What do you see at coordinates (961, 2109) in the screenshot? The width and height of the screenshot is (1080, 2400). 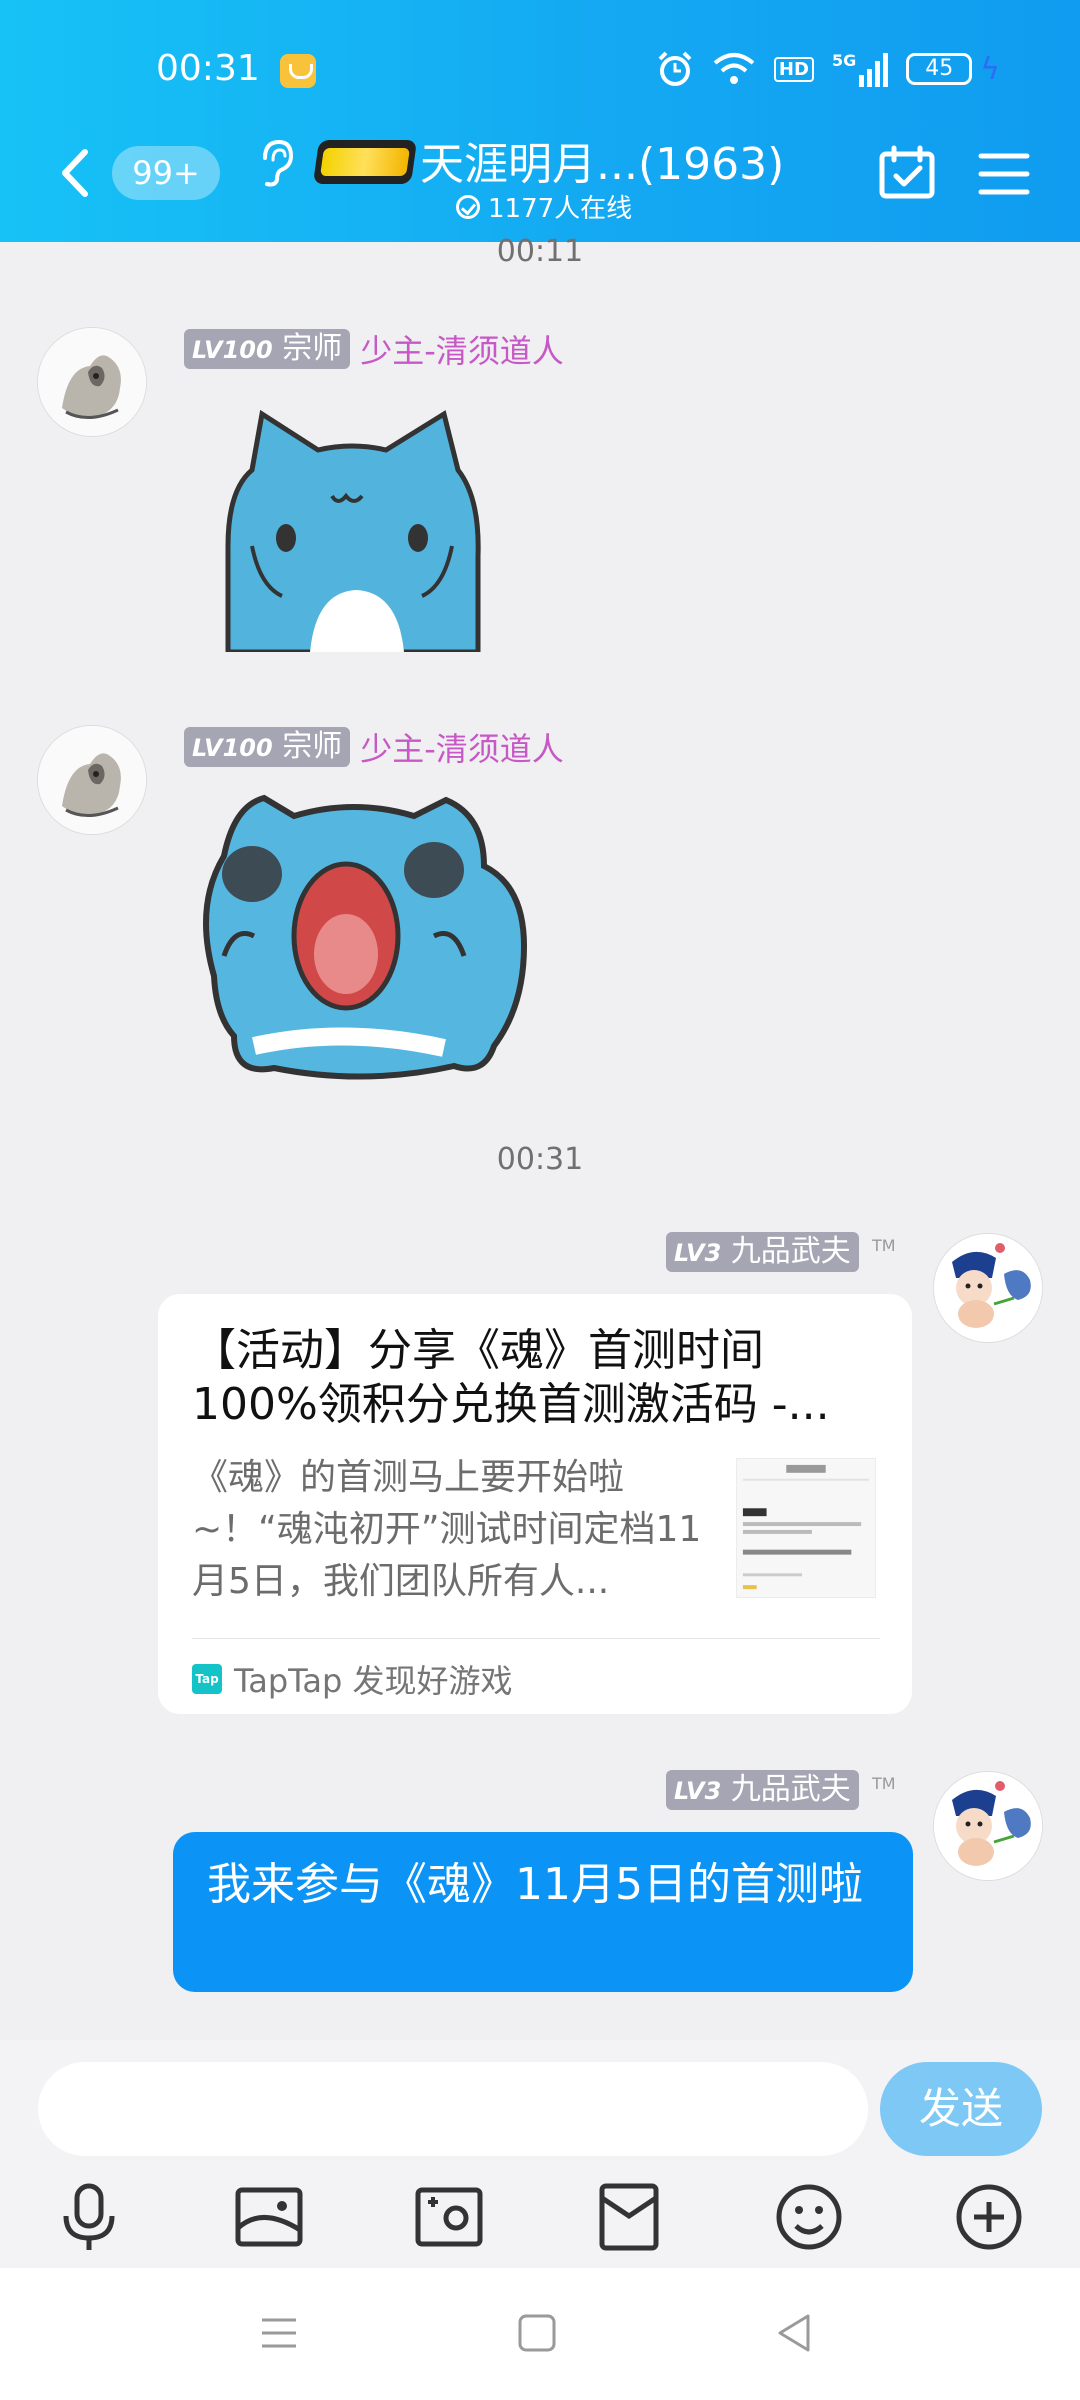 I see `send-button: 发送` at bounding box center [961, 2109].